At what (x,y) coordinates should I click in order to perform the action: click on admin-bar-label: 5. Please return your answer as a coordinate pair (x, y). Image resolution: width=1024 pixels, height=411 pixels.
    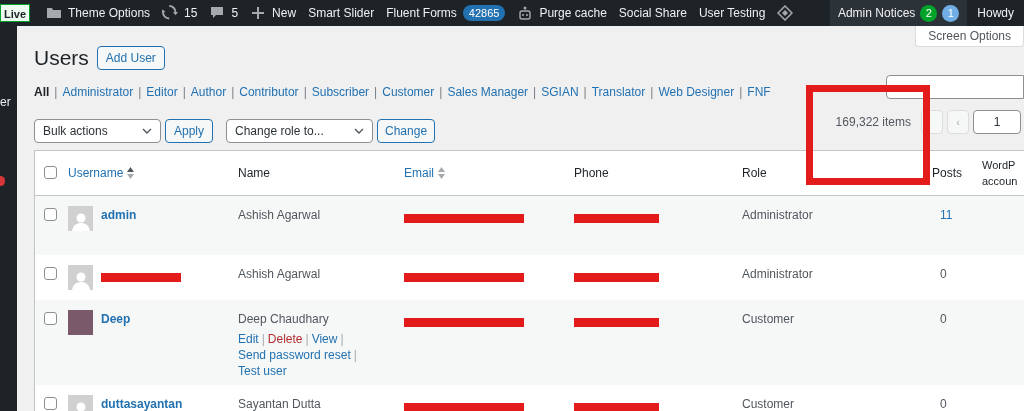
    Looking at the image, I should click on (235, 13).